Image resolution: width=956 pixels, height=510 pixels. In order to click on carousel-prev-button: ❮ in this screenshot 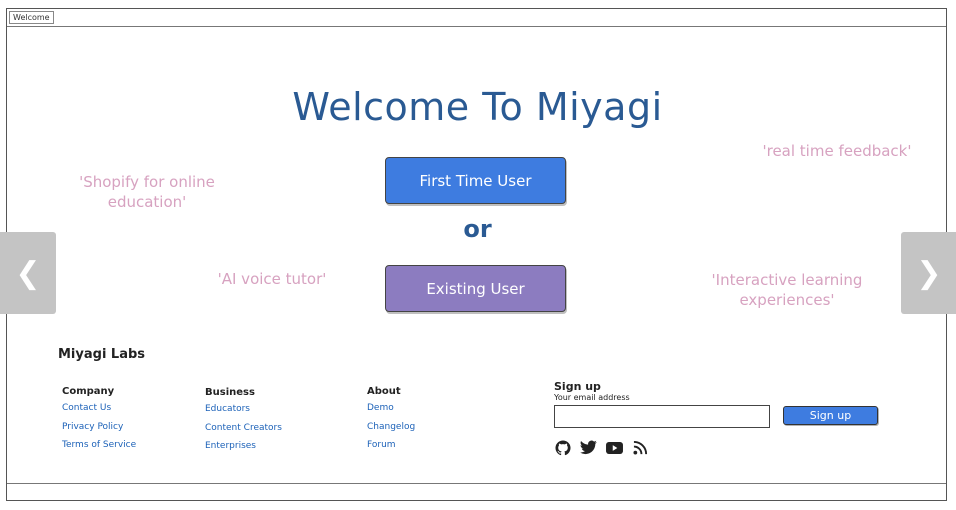, I will do `click(28, 273)`.